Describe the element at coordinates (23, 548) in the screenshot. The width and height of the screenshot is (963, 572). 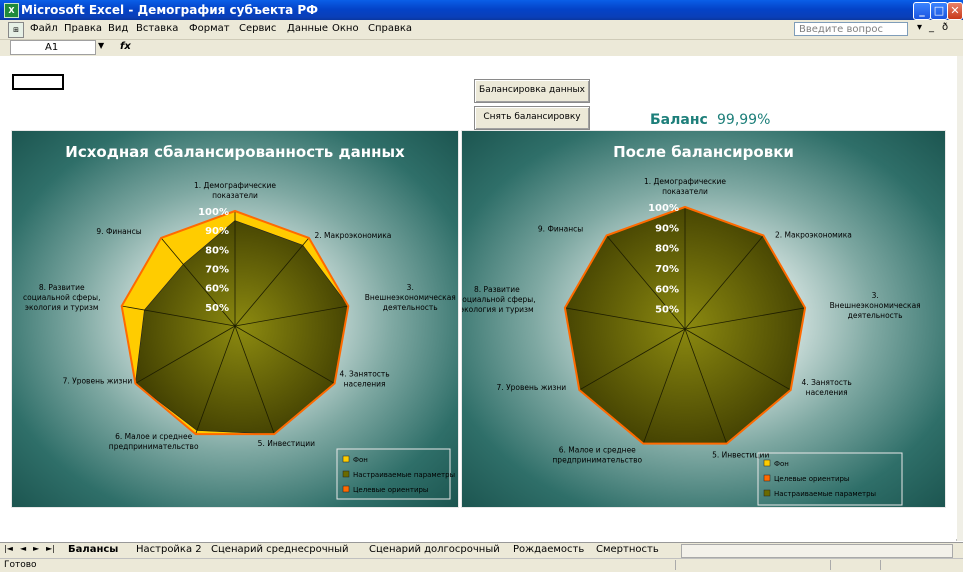
I see `prev-sheet-button: ◄` at that location.